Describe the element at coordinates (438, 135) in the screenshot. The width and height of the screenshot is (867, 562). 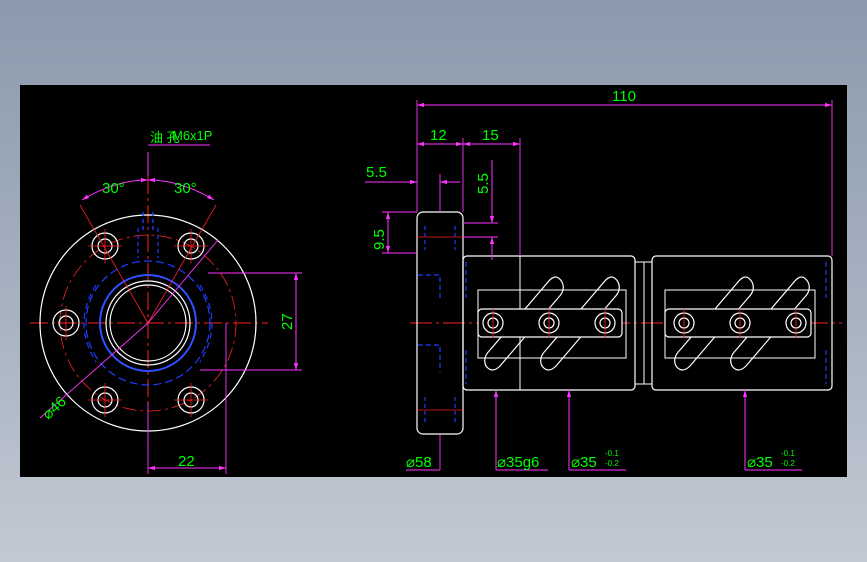
I see `flange-thickness-dim-label: 12` at that location.